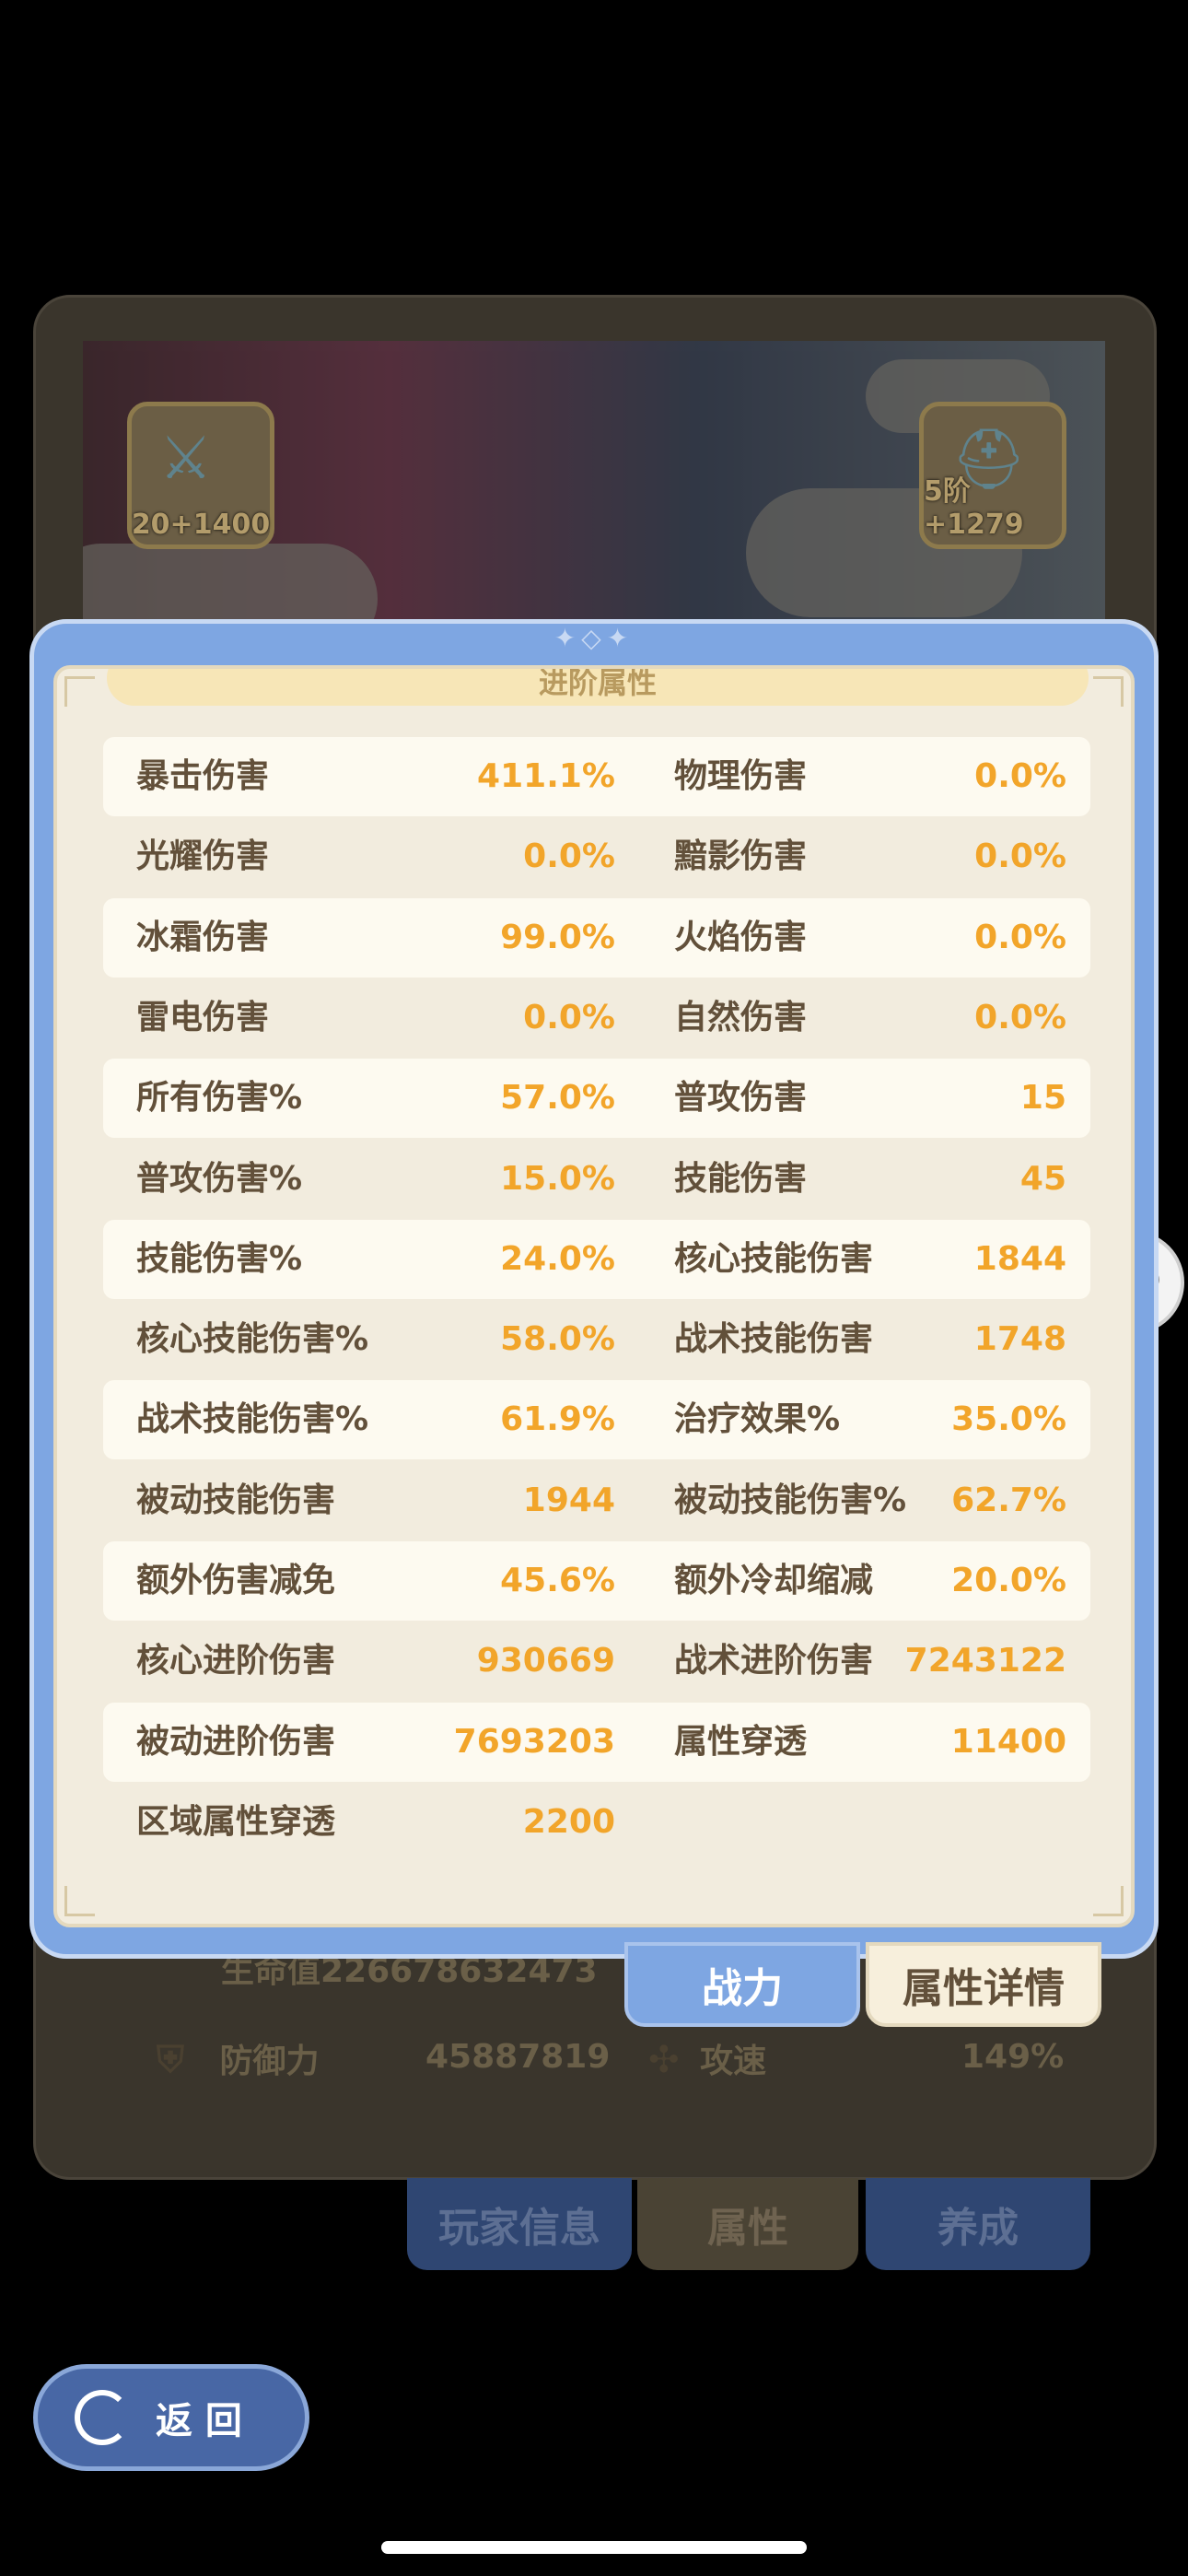 The image size is (1188, 2576). I want to click on stat-label: 被动进阶伤害, so click(236, 1741).